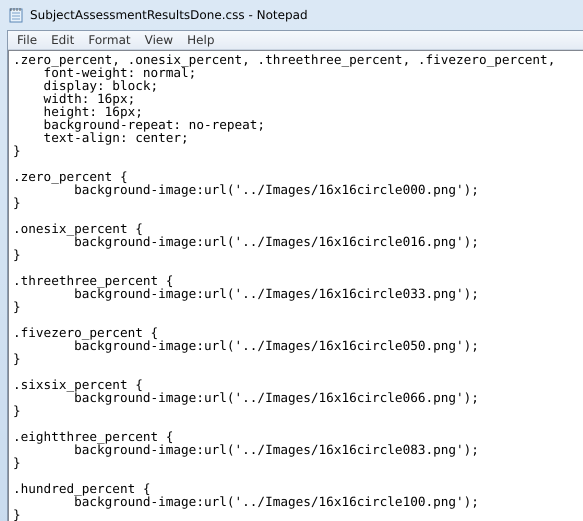 The height and width of the screenshot is (521, 583). Describe the element at coordinates (159, 40) in the screenshot. I see `menu-item: View` at that location.